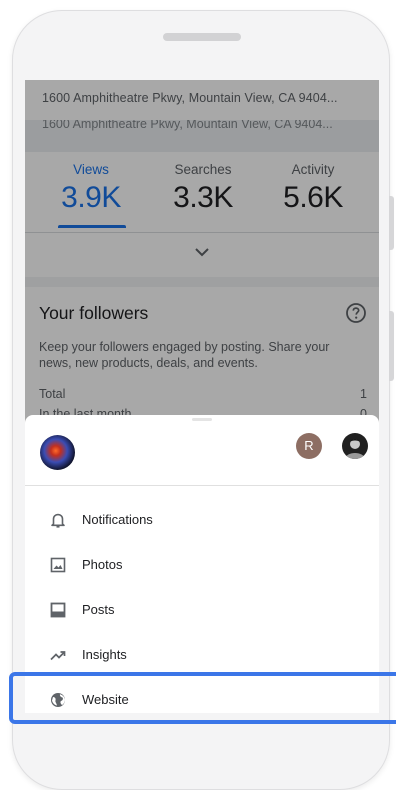 The image size is (396, 790). I want to click on posts-icon, so click(58, 610).